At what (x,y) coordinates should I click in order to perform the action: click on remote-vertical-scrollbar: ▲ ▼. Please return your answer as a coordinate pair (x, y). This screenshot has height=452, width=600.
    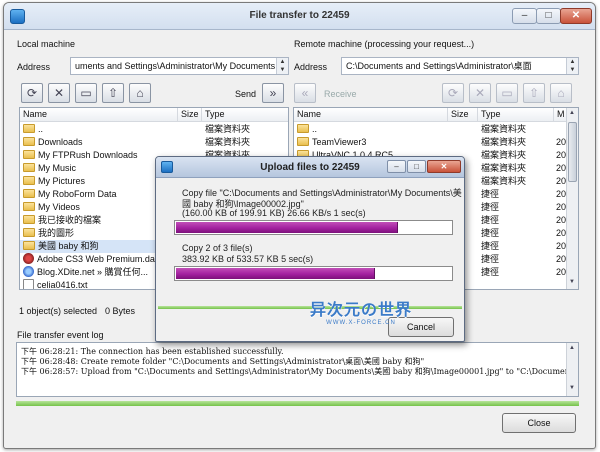
    Looking at the image, I should click on (572, 198).